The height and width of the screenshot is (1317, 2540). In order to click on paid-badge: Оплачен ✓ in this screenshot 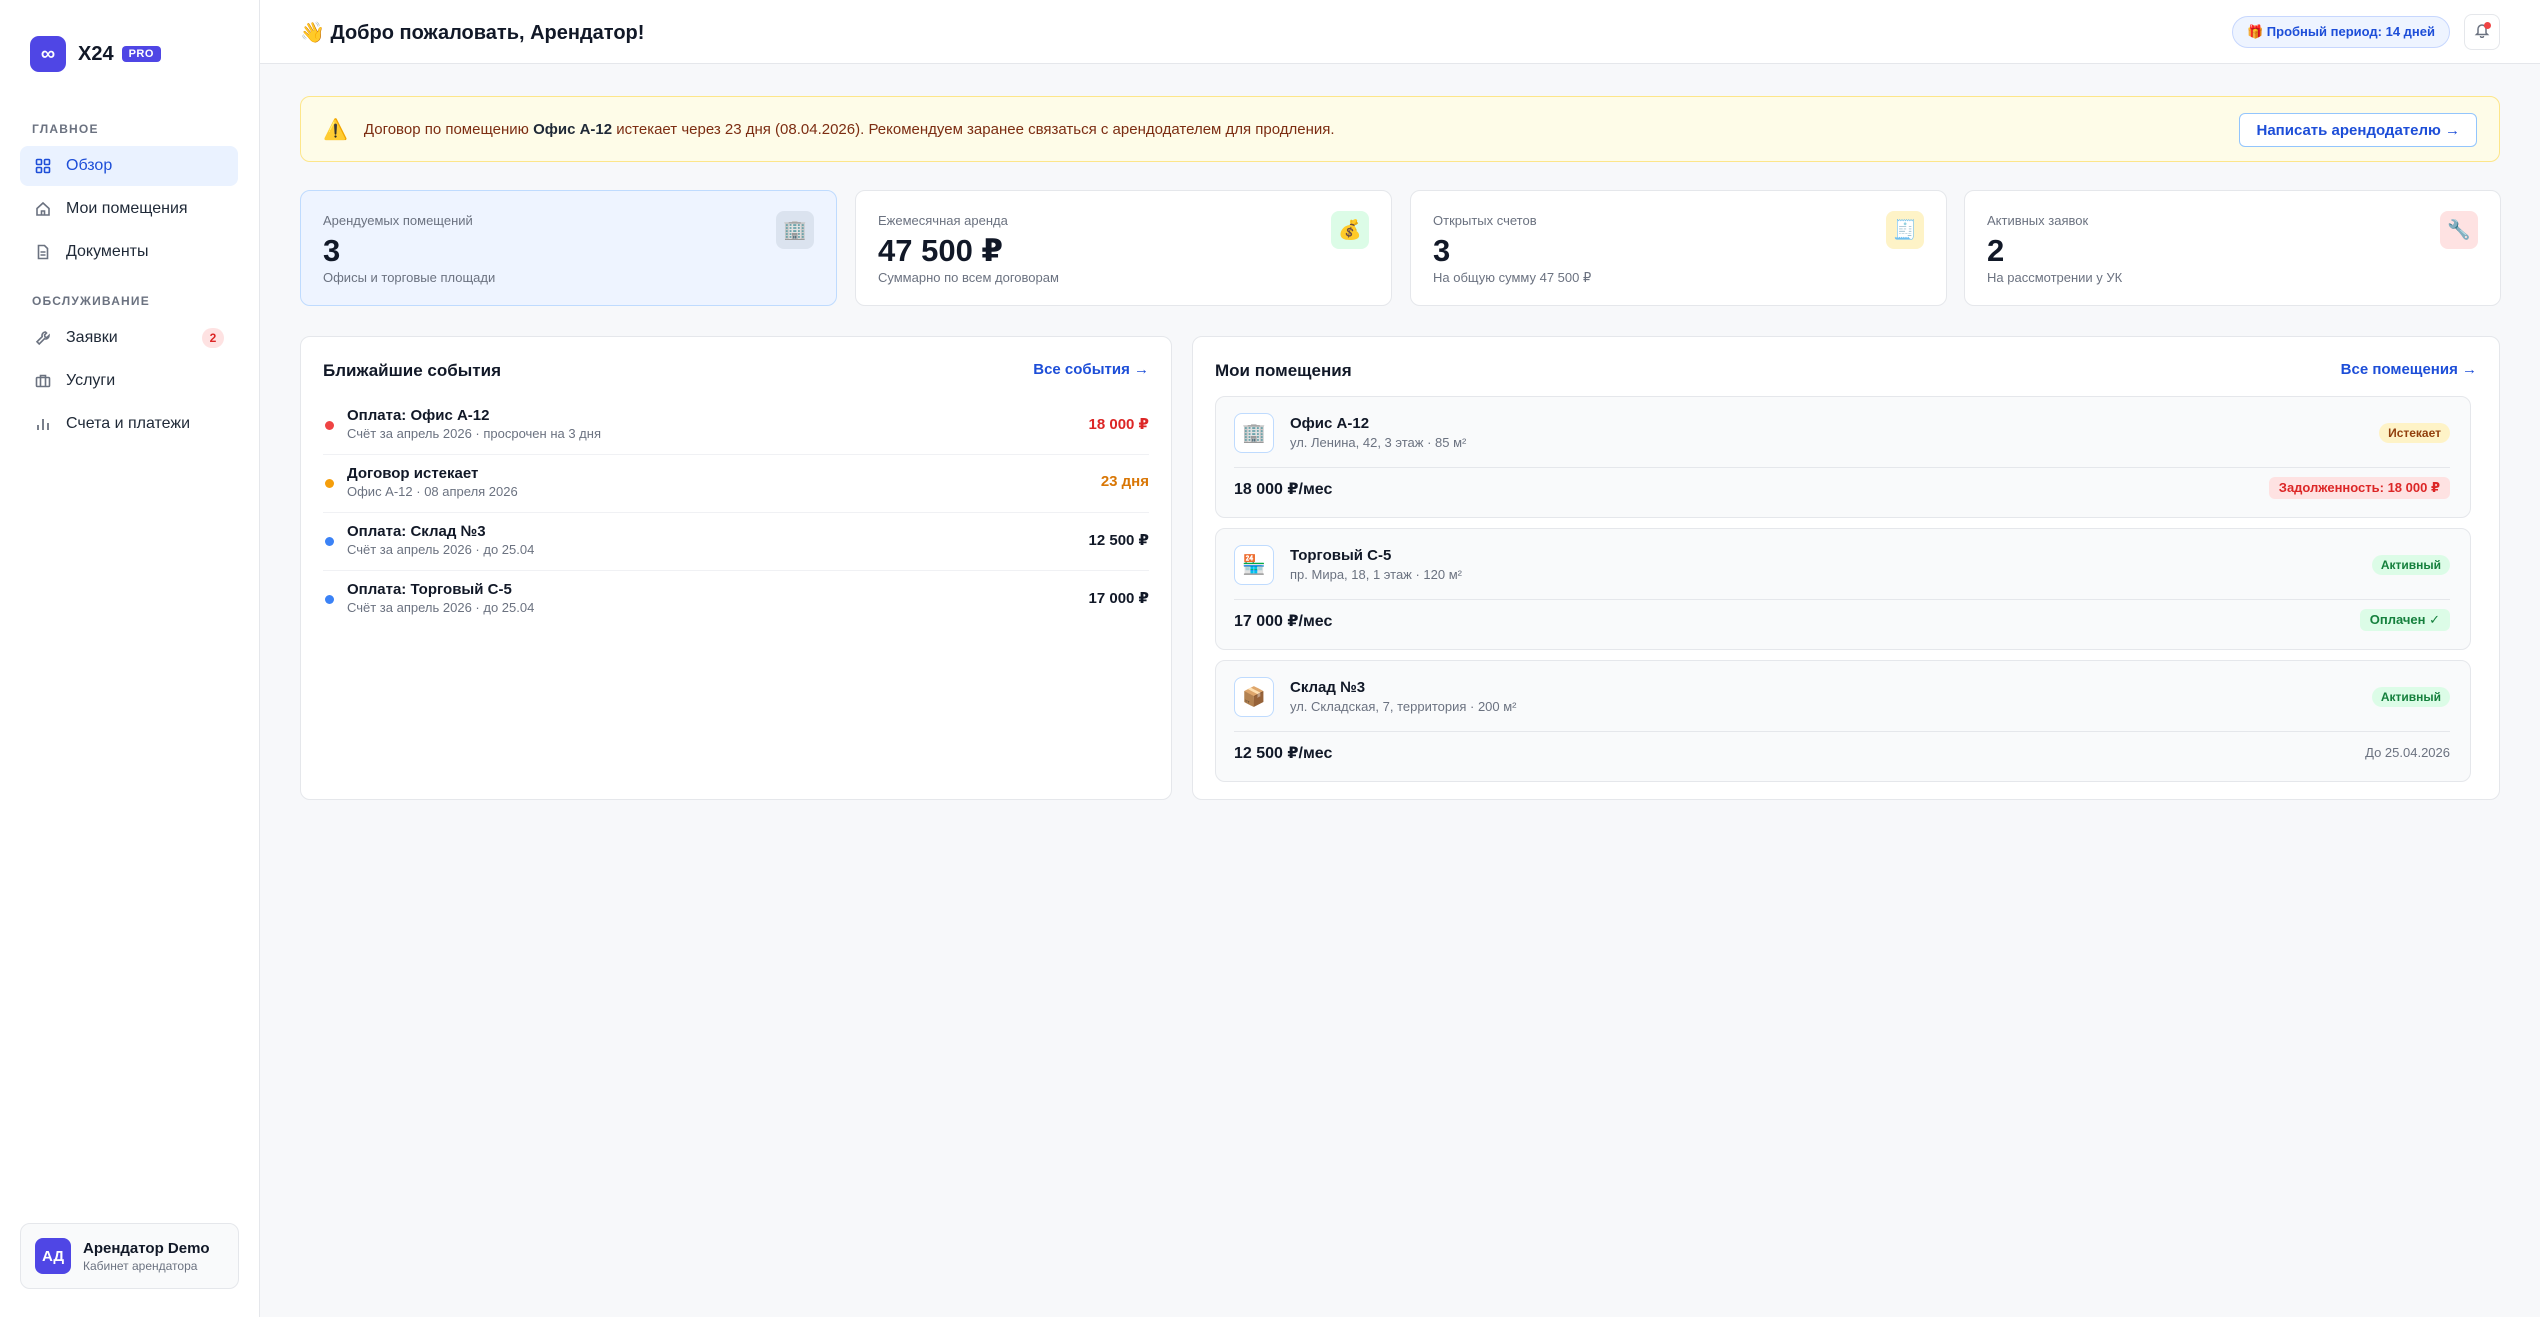, I will do `click(2404, 620)`.